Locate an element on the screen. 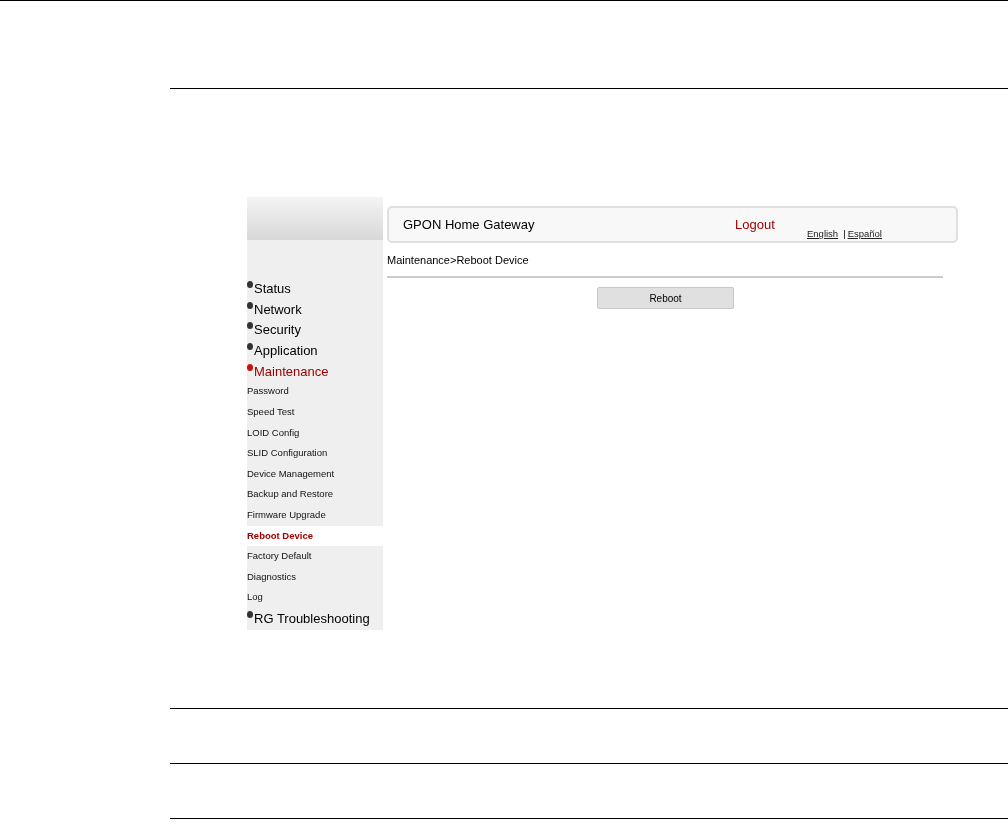 Image resolution: width=1008 pixels, height=830 pixels. menu-item: Factory Default is located at coordinates (315, 556).